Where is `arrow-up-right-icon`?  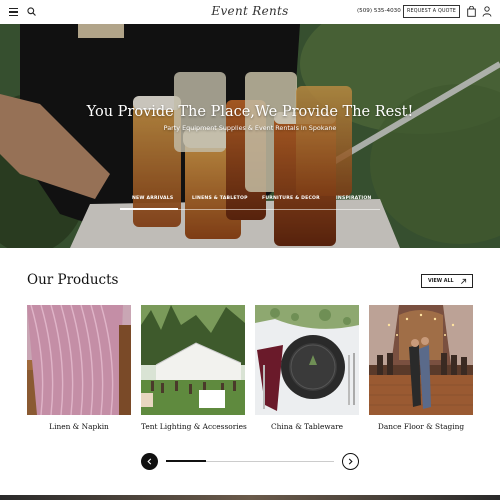
arrow-up-right-icon is located at coordinates (464, 281).